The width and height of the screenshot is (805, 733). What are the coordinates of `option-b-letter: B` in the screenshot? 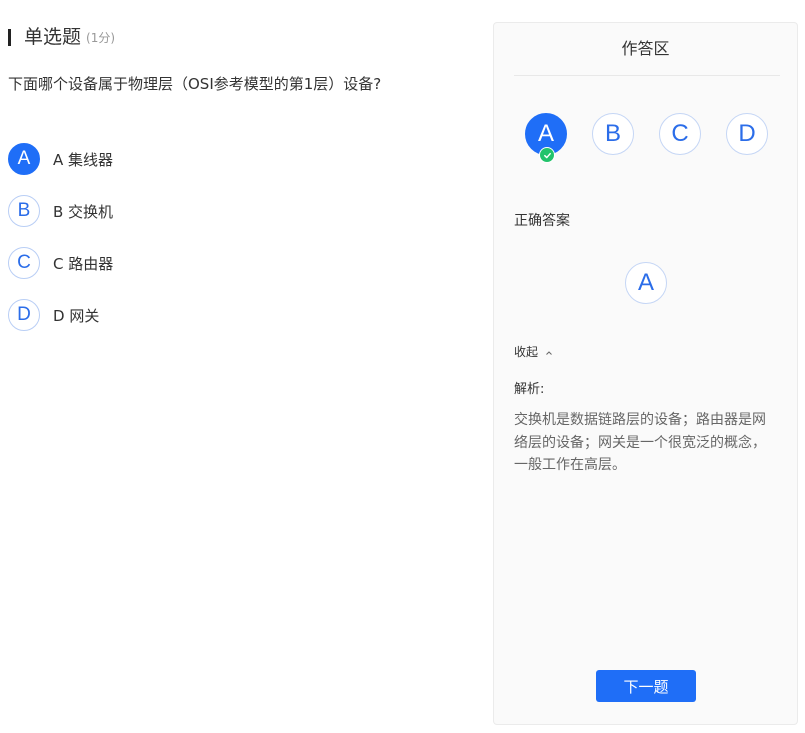 It's located at (24, 211).